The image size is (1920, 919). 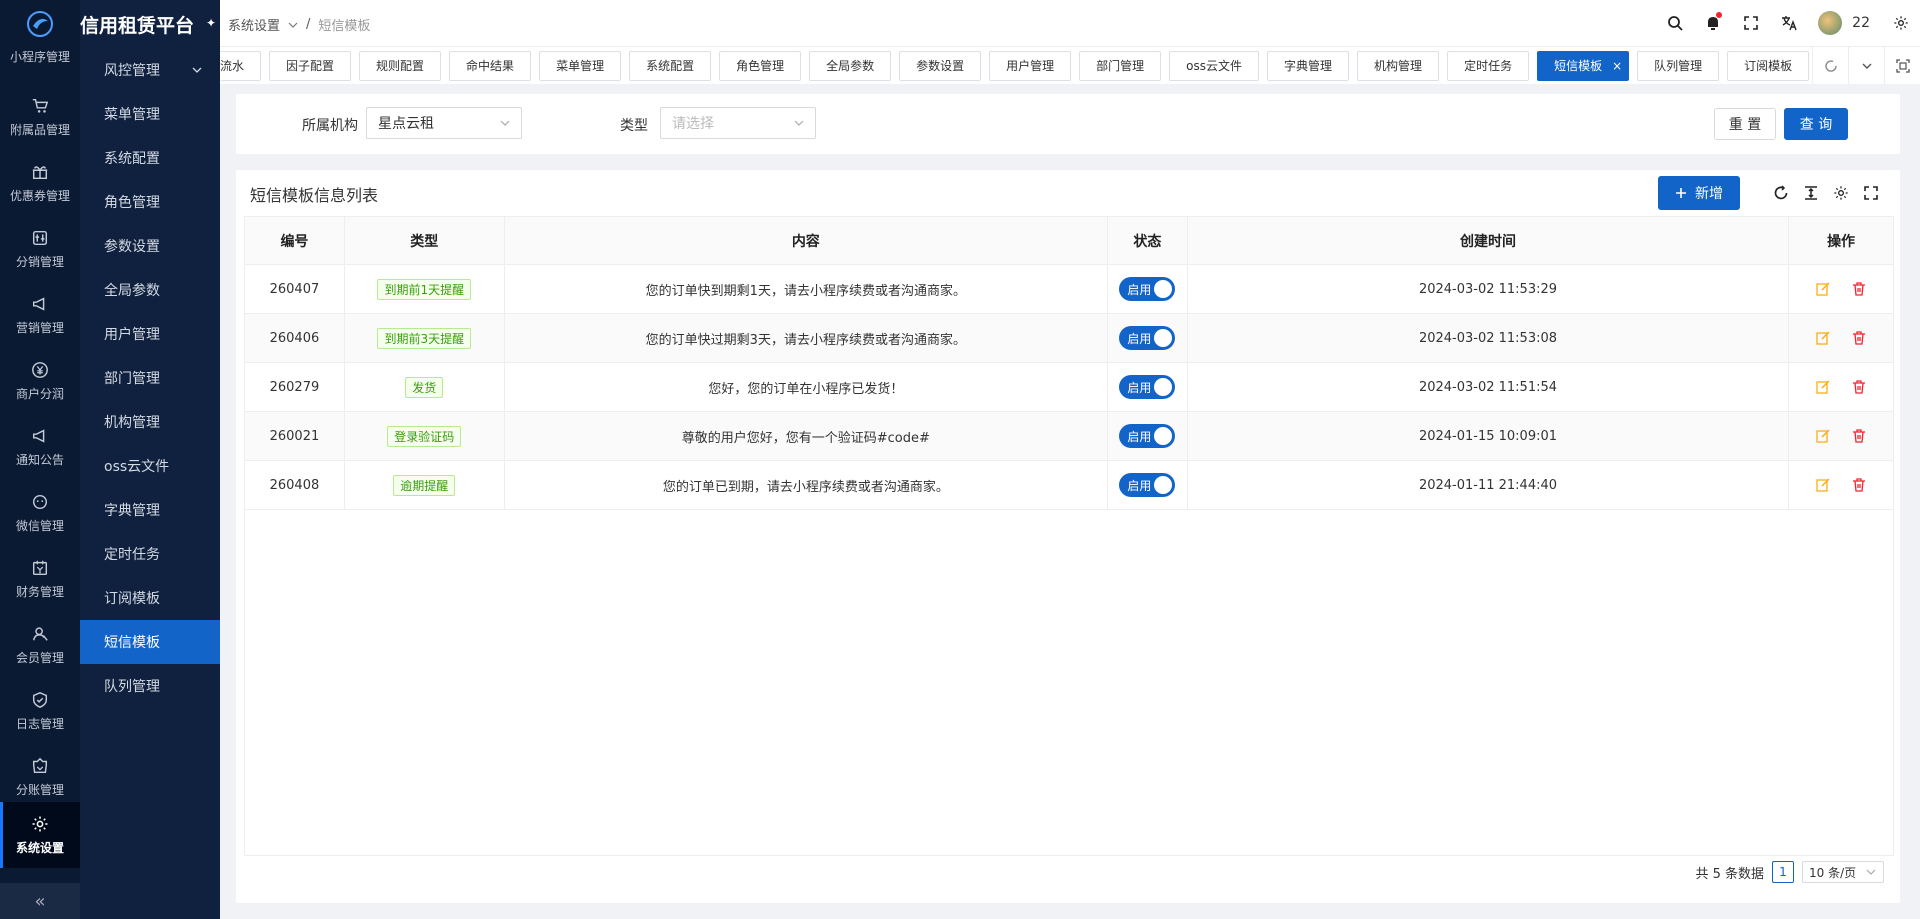 What do you see at coordinates (1398, 65) in the screenshot?
I see `tab: 机构管理` at bounding box center [1398, 65].